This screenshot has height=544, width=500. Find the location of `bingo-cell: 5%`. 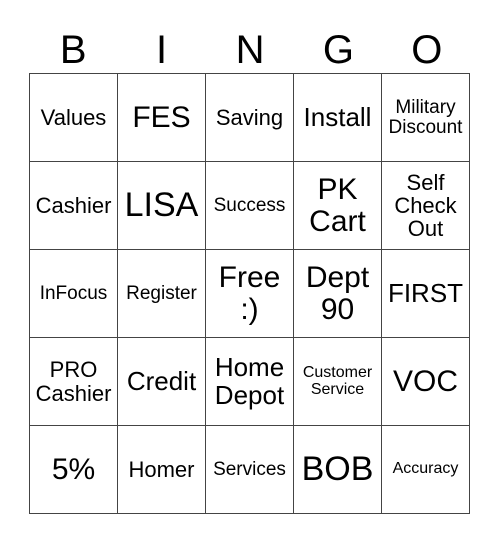

bingo-cell: 5% is located at coordinates (73, 469).